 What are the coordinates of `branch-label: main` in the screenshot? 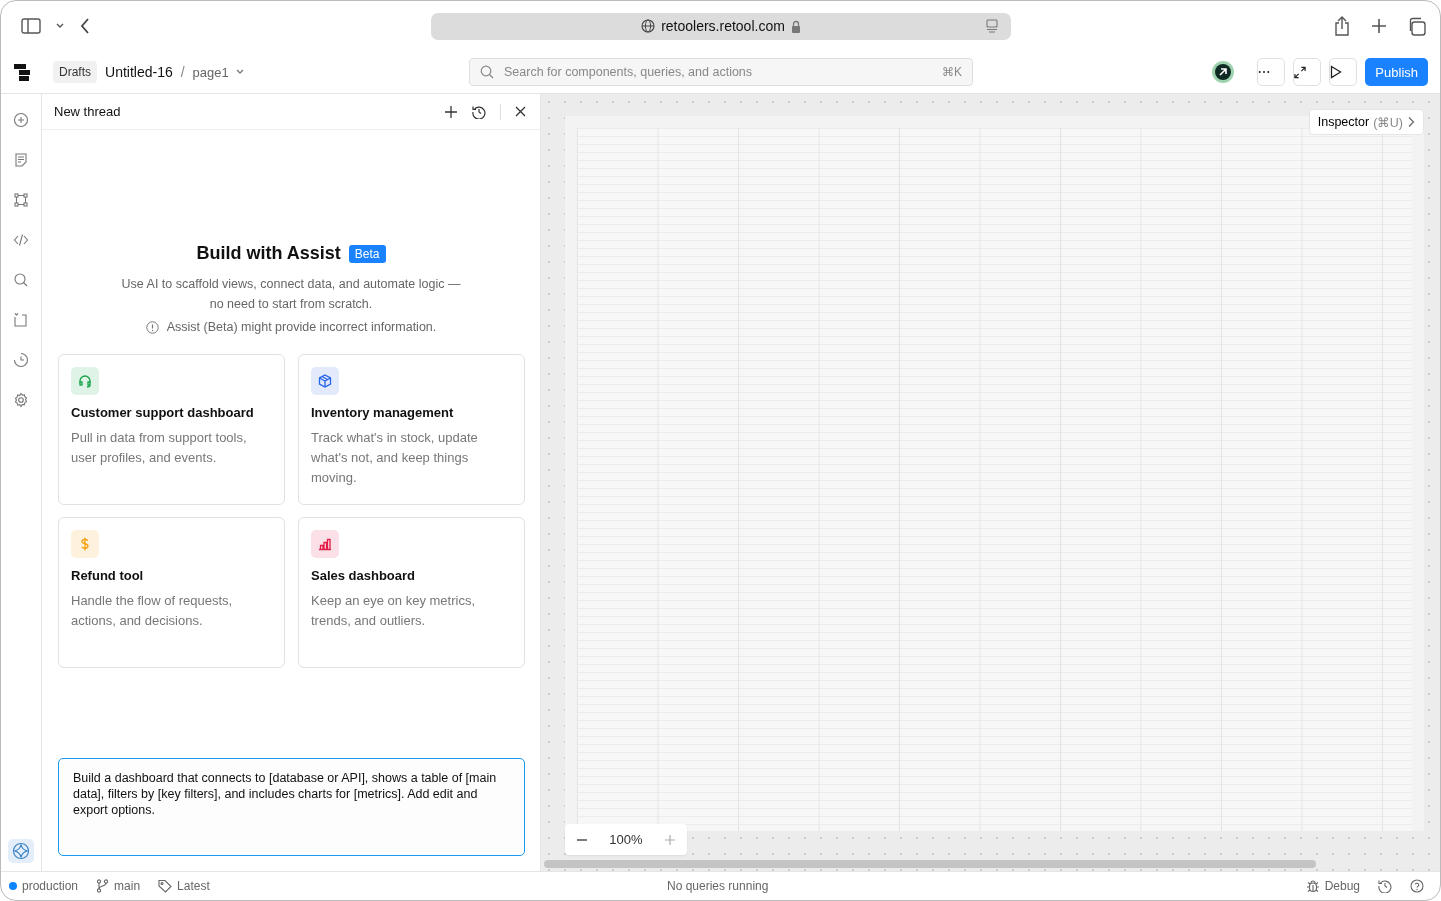 It's located at (127, 886).